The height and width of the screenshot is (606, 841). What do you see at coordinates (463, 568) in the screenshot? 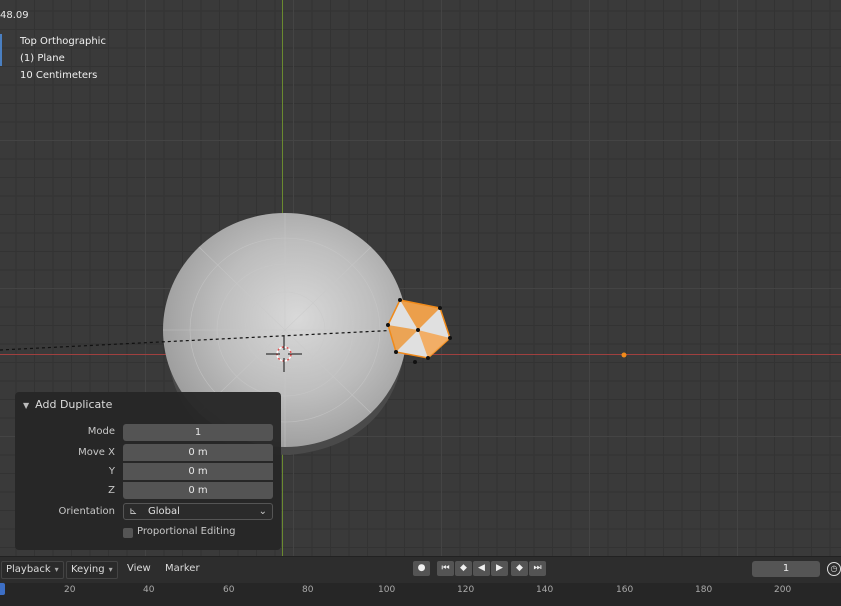
I see `jump-to-prev-keyframe-icon: ◆` at bounding box center [463, 568].